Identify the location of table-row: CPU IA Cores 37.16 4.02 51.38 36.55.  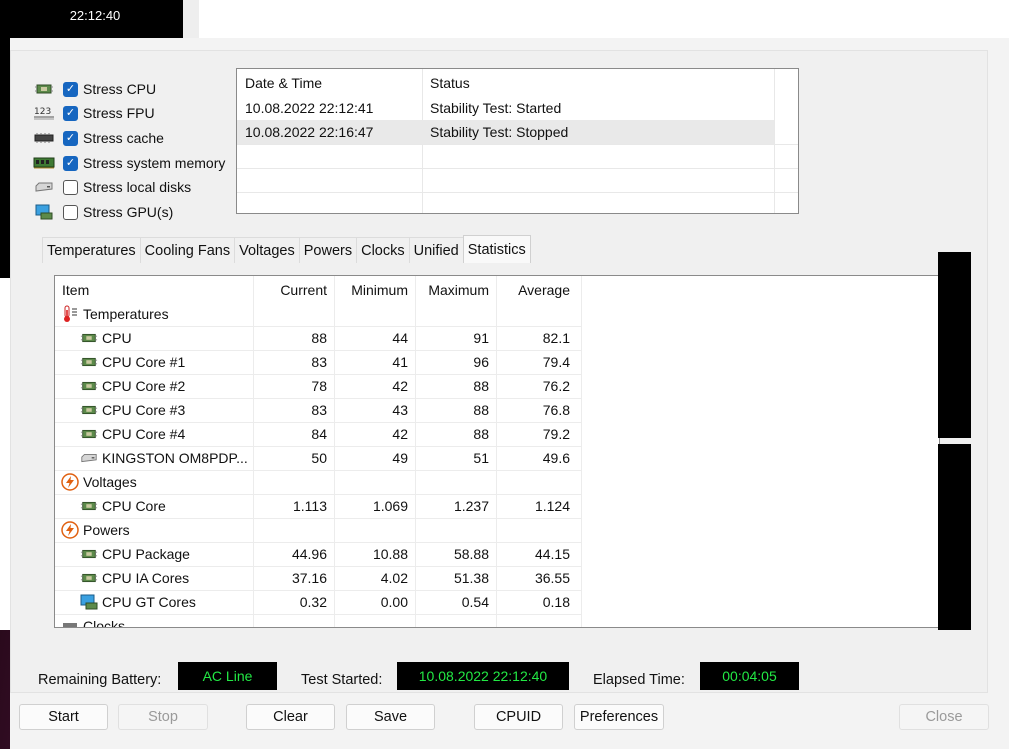
(497, 578).